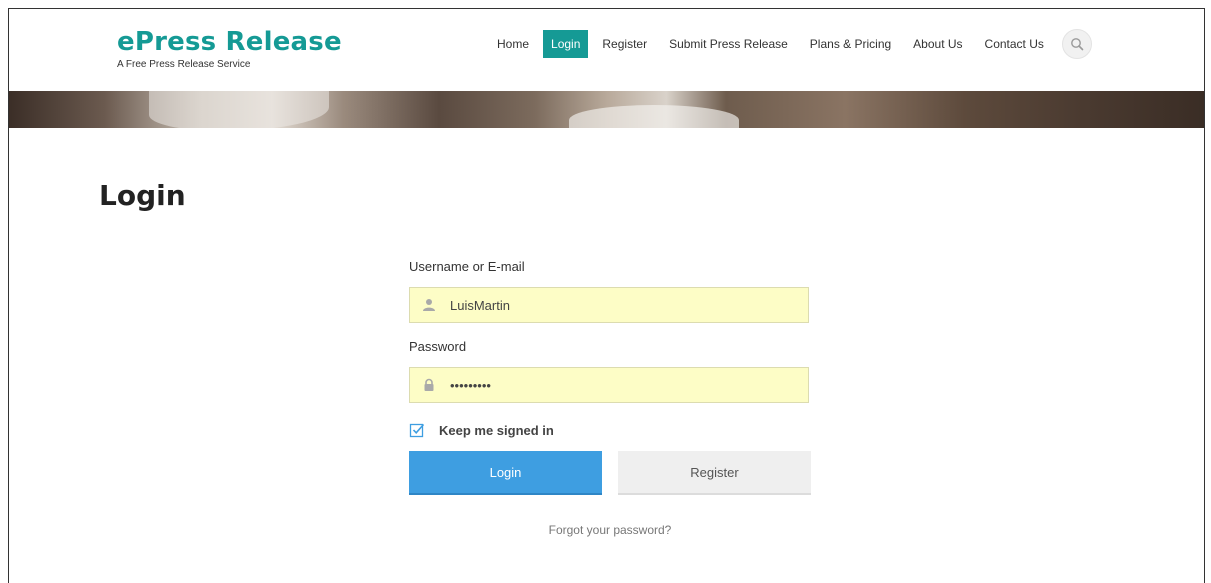 The width and height of the screenshot is (1211, 583). I want to click on page-title: Login, so click(142, 195).